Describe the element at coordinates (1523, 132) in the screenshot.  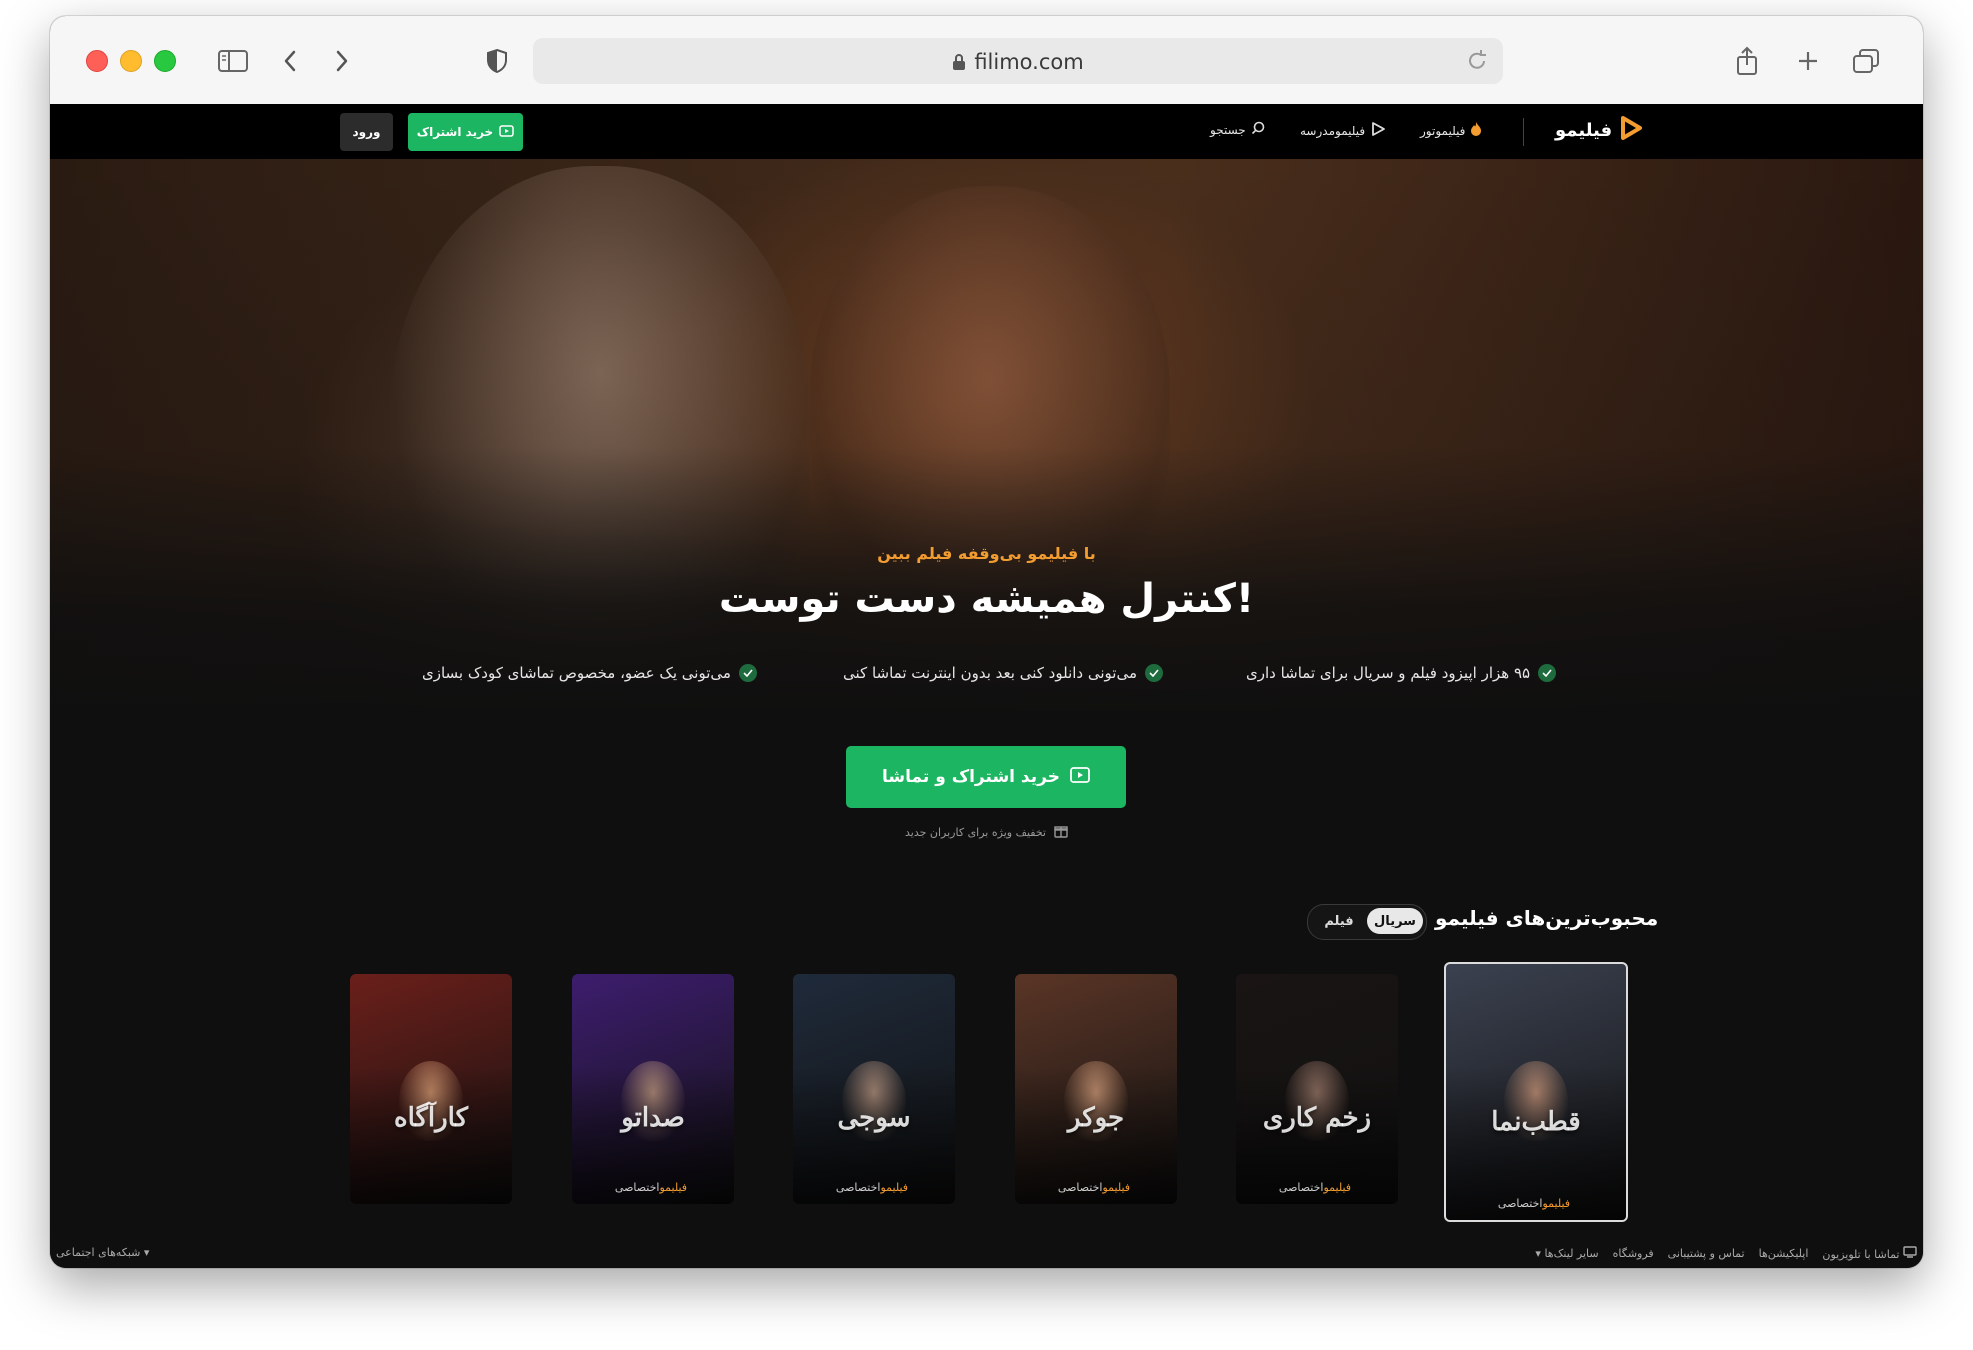
I see `nav-divider` at that location.